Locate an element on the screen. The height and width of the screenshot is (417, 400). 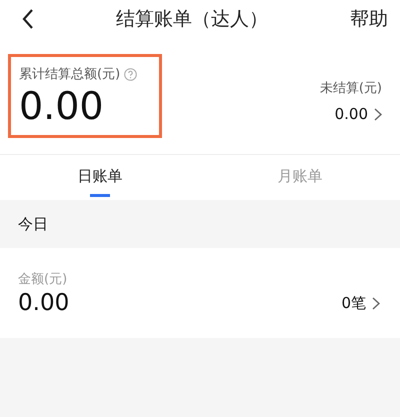
section-title: 今日 is located at coordinates (33, 224).